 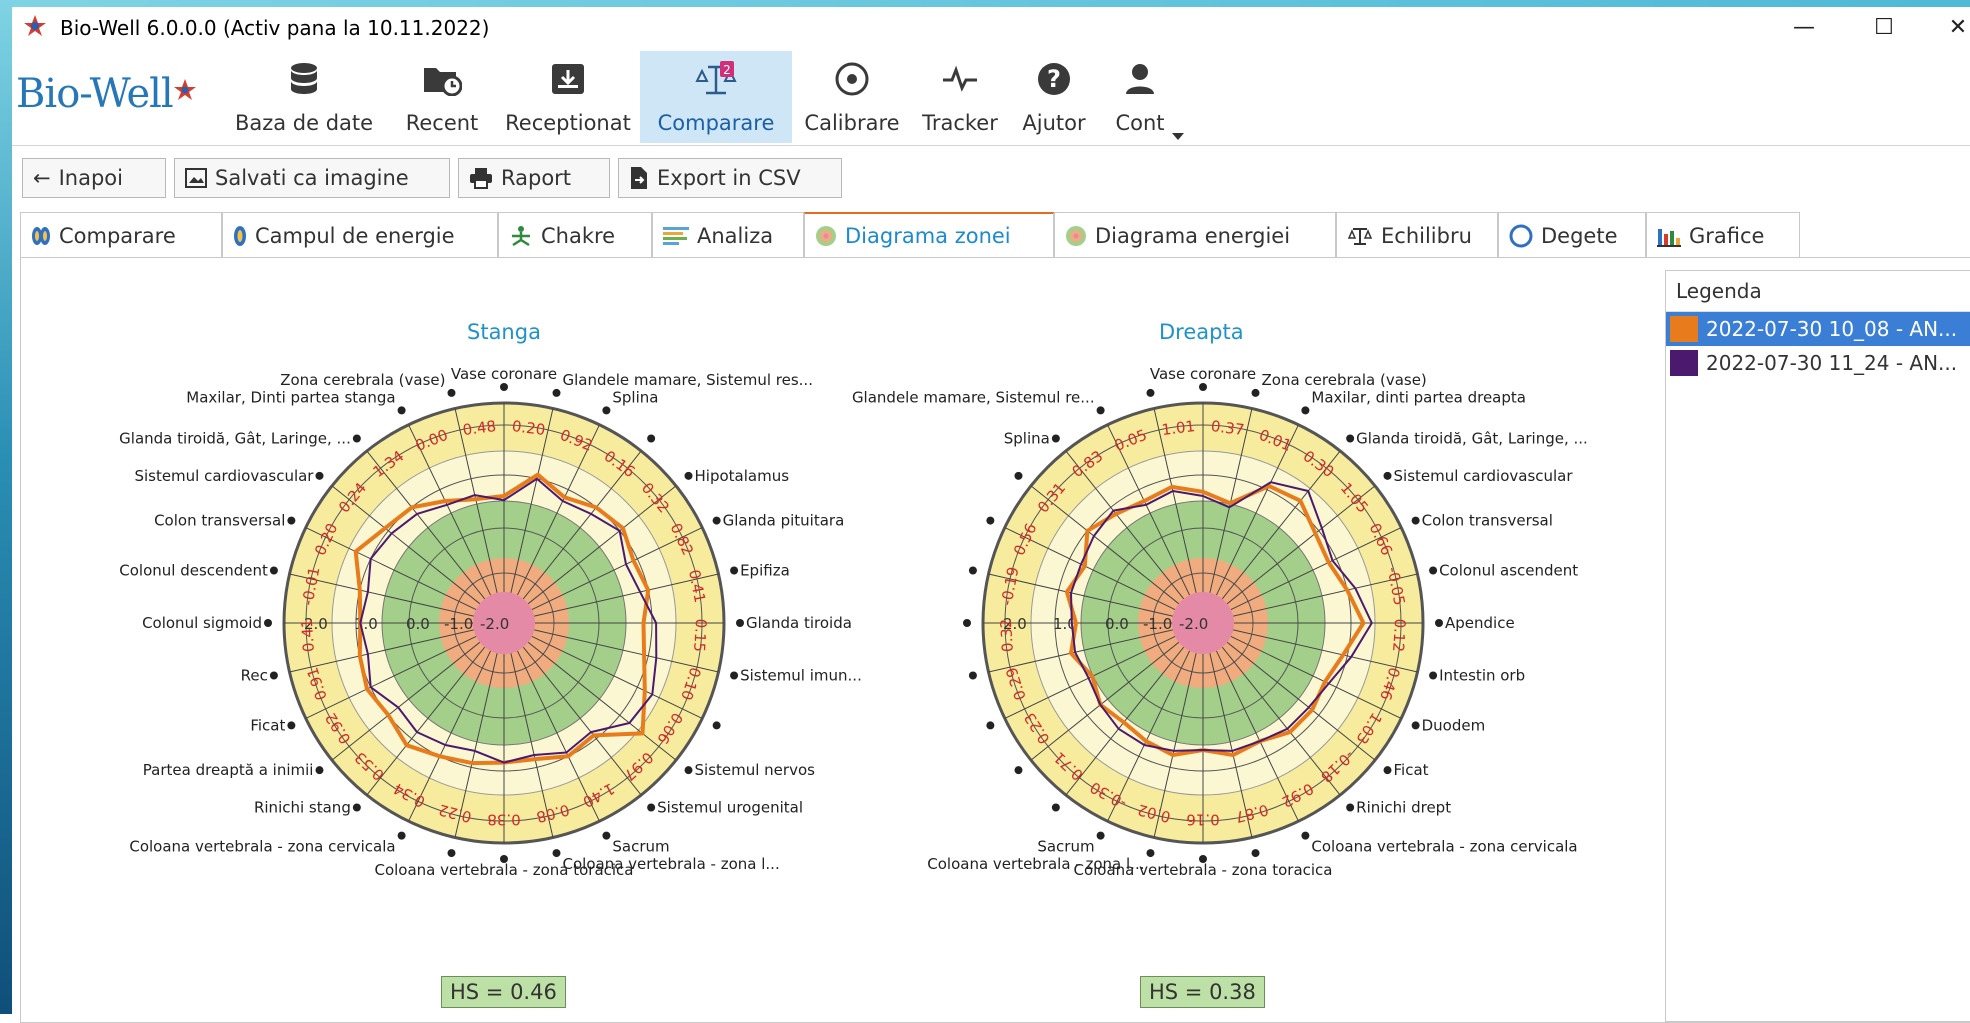 What do you see at coordinates (95, 94) in the screenshot?
I see `bio-well-logo: Bio-Well` at bounding box center [95, 94].